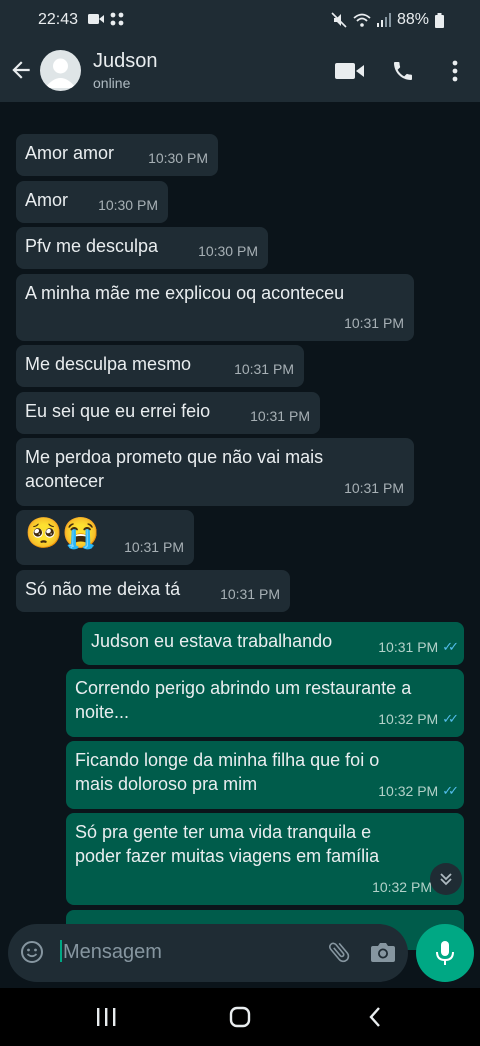 This screenshot has width=480, height=1046. I want to click on message-meta: 10:32 PM, so click(402, 887).